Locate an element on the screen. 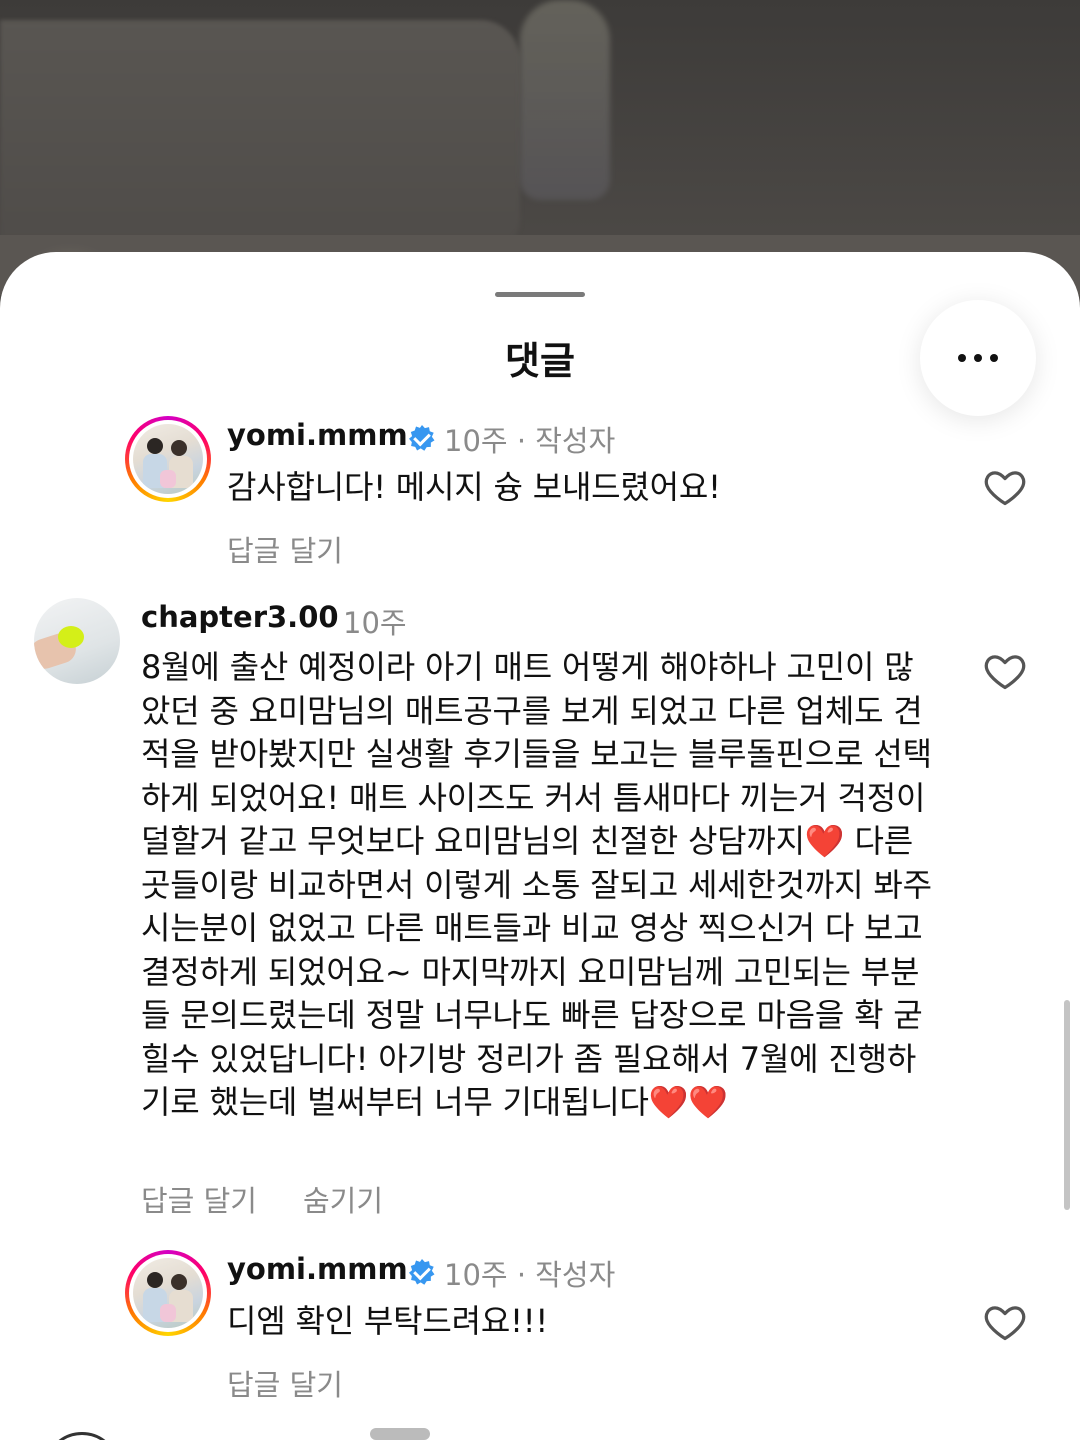 The width and height of the screenshot is (1080, 1440). comment-meta: 10주 · 작성자 is located at coordinates (529, 1273).